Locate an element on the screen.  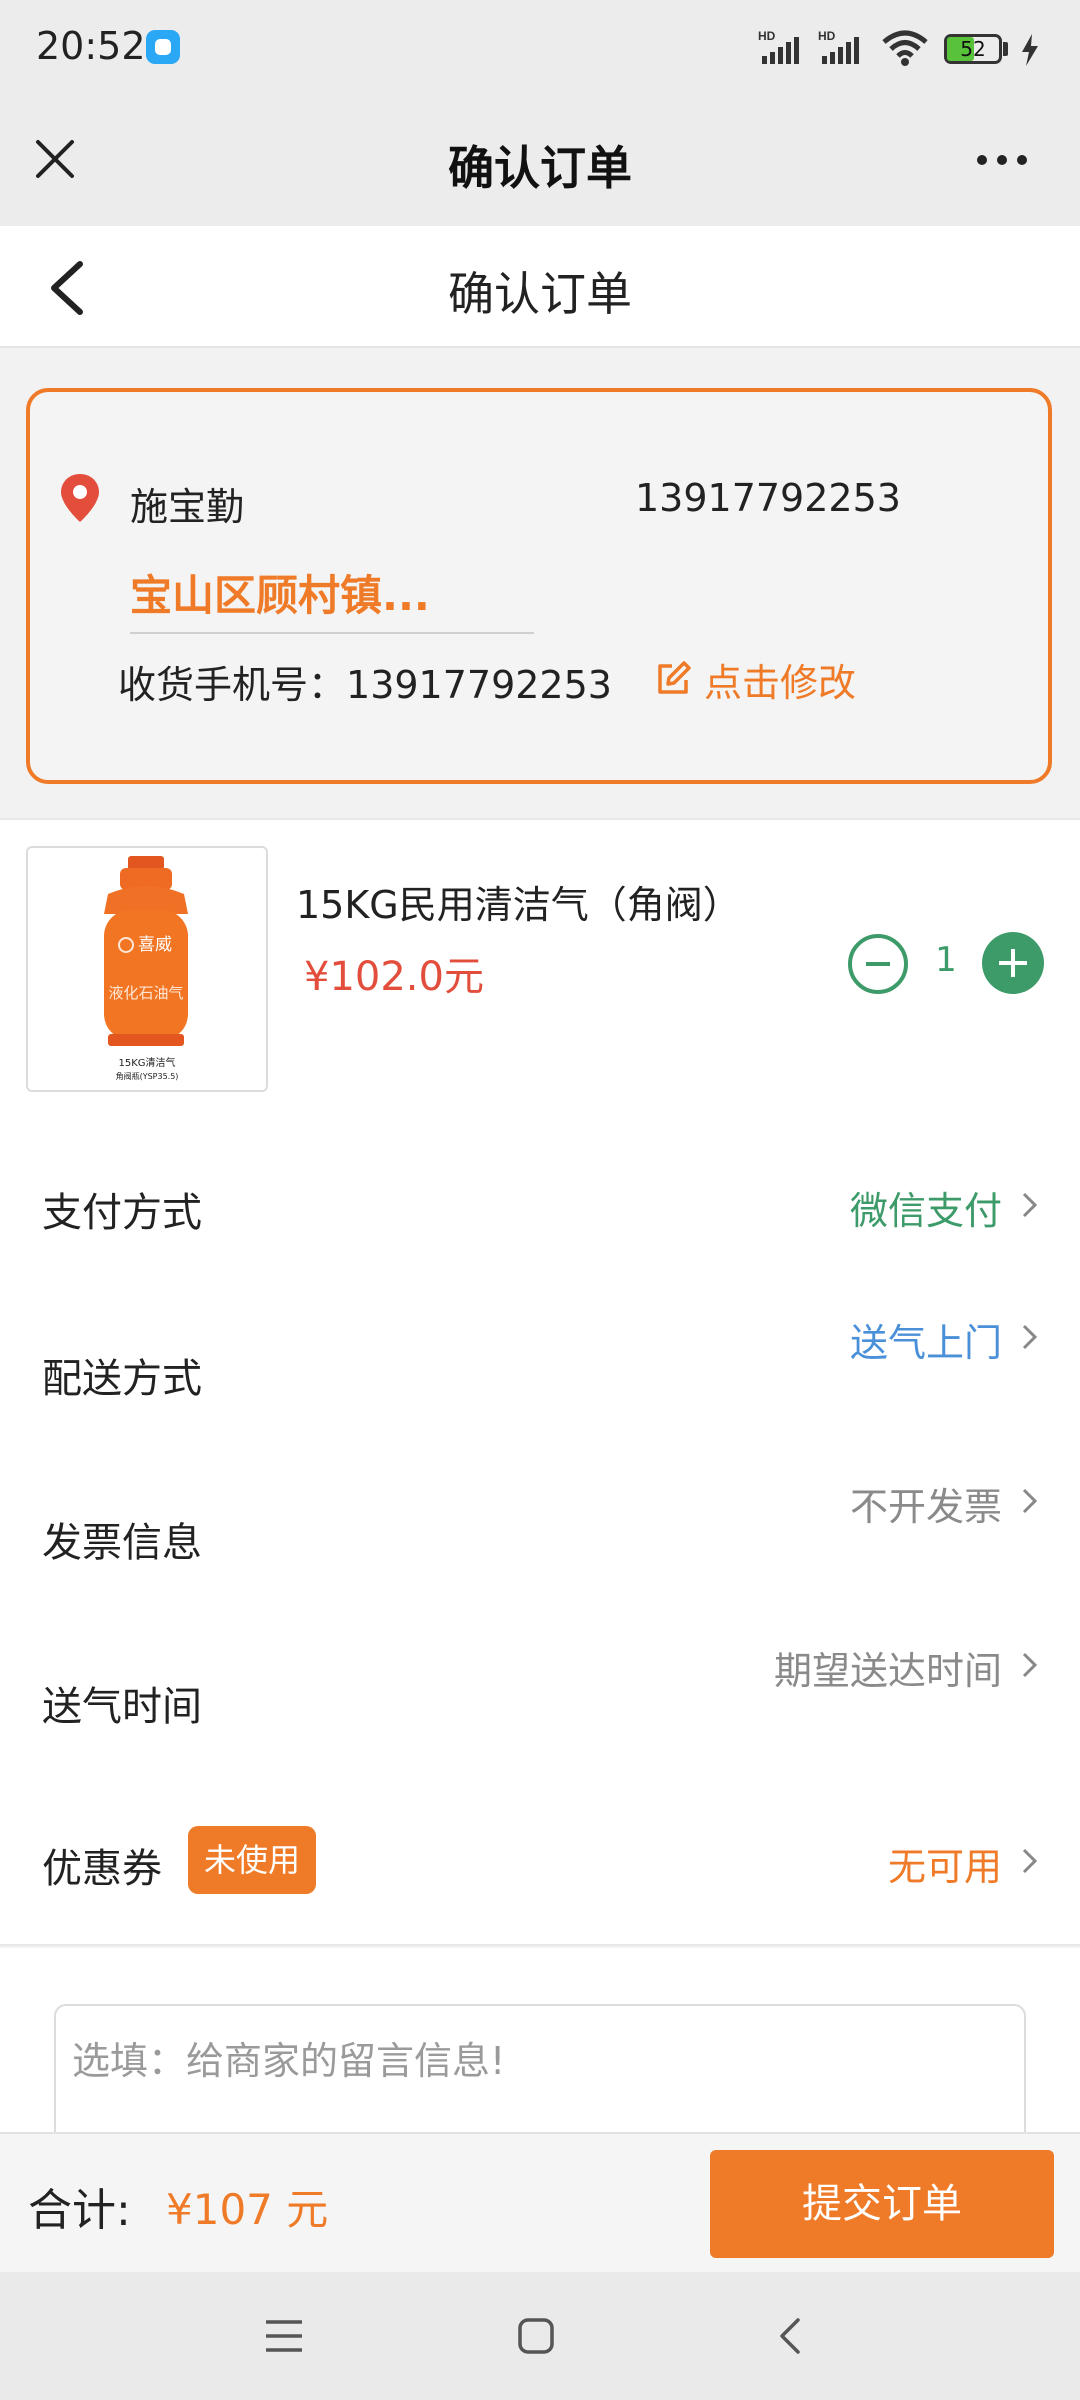
page-header: 确认订单 is located at coordinates (540, 287).